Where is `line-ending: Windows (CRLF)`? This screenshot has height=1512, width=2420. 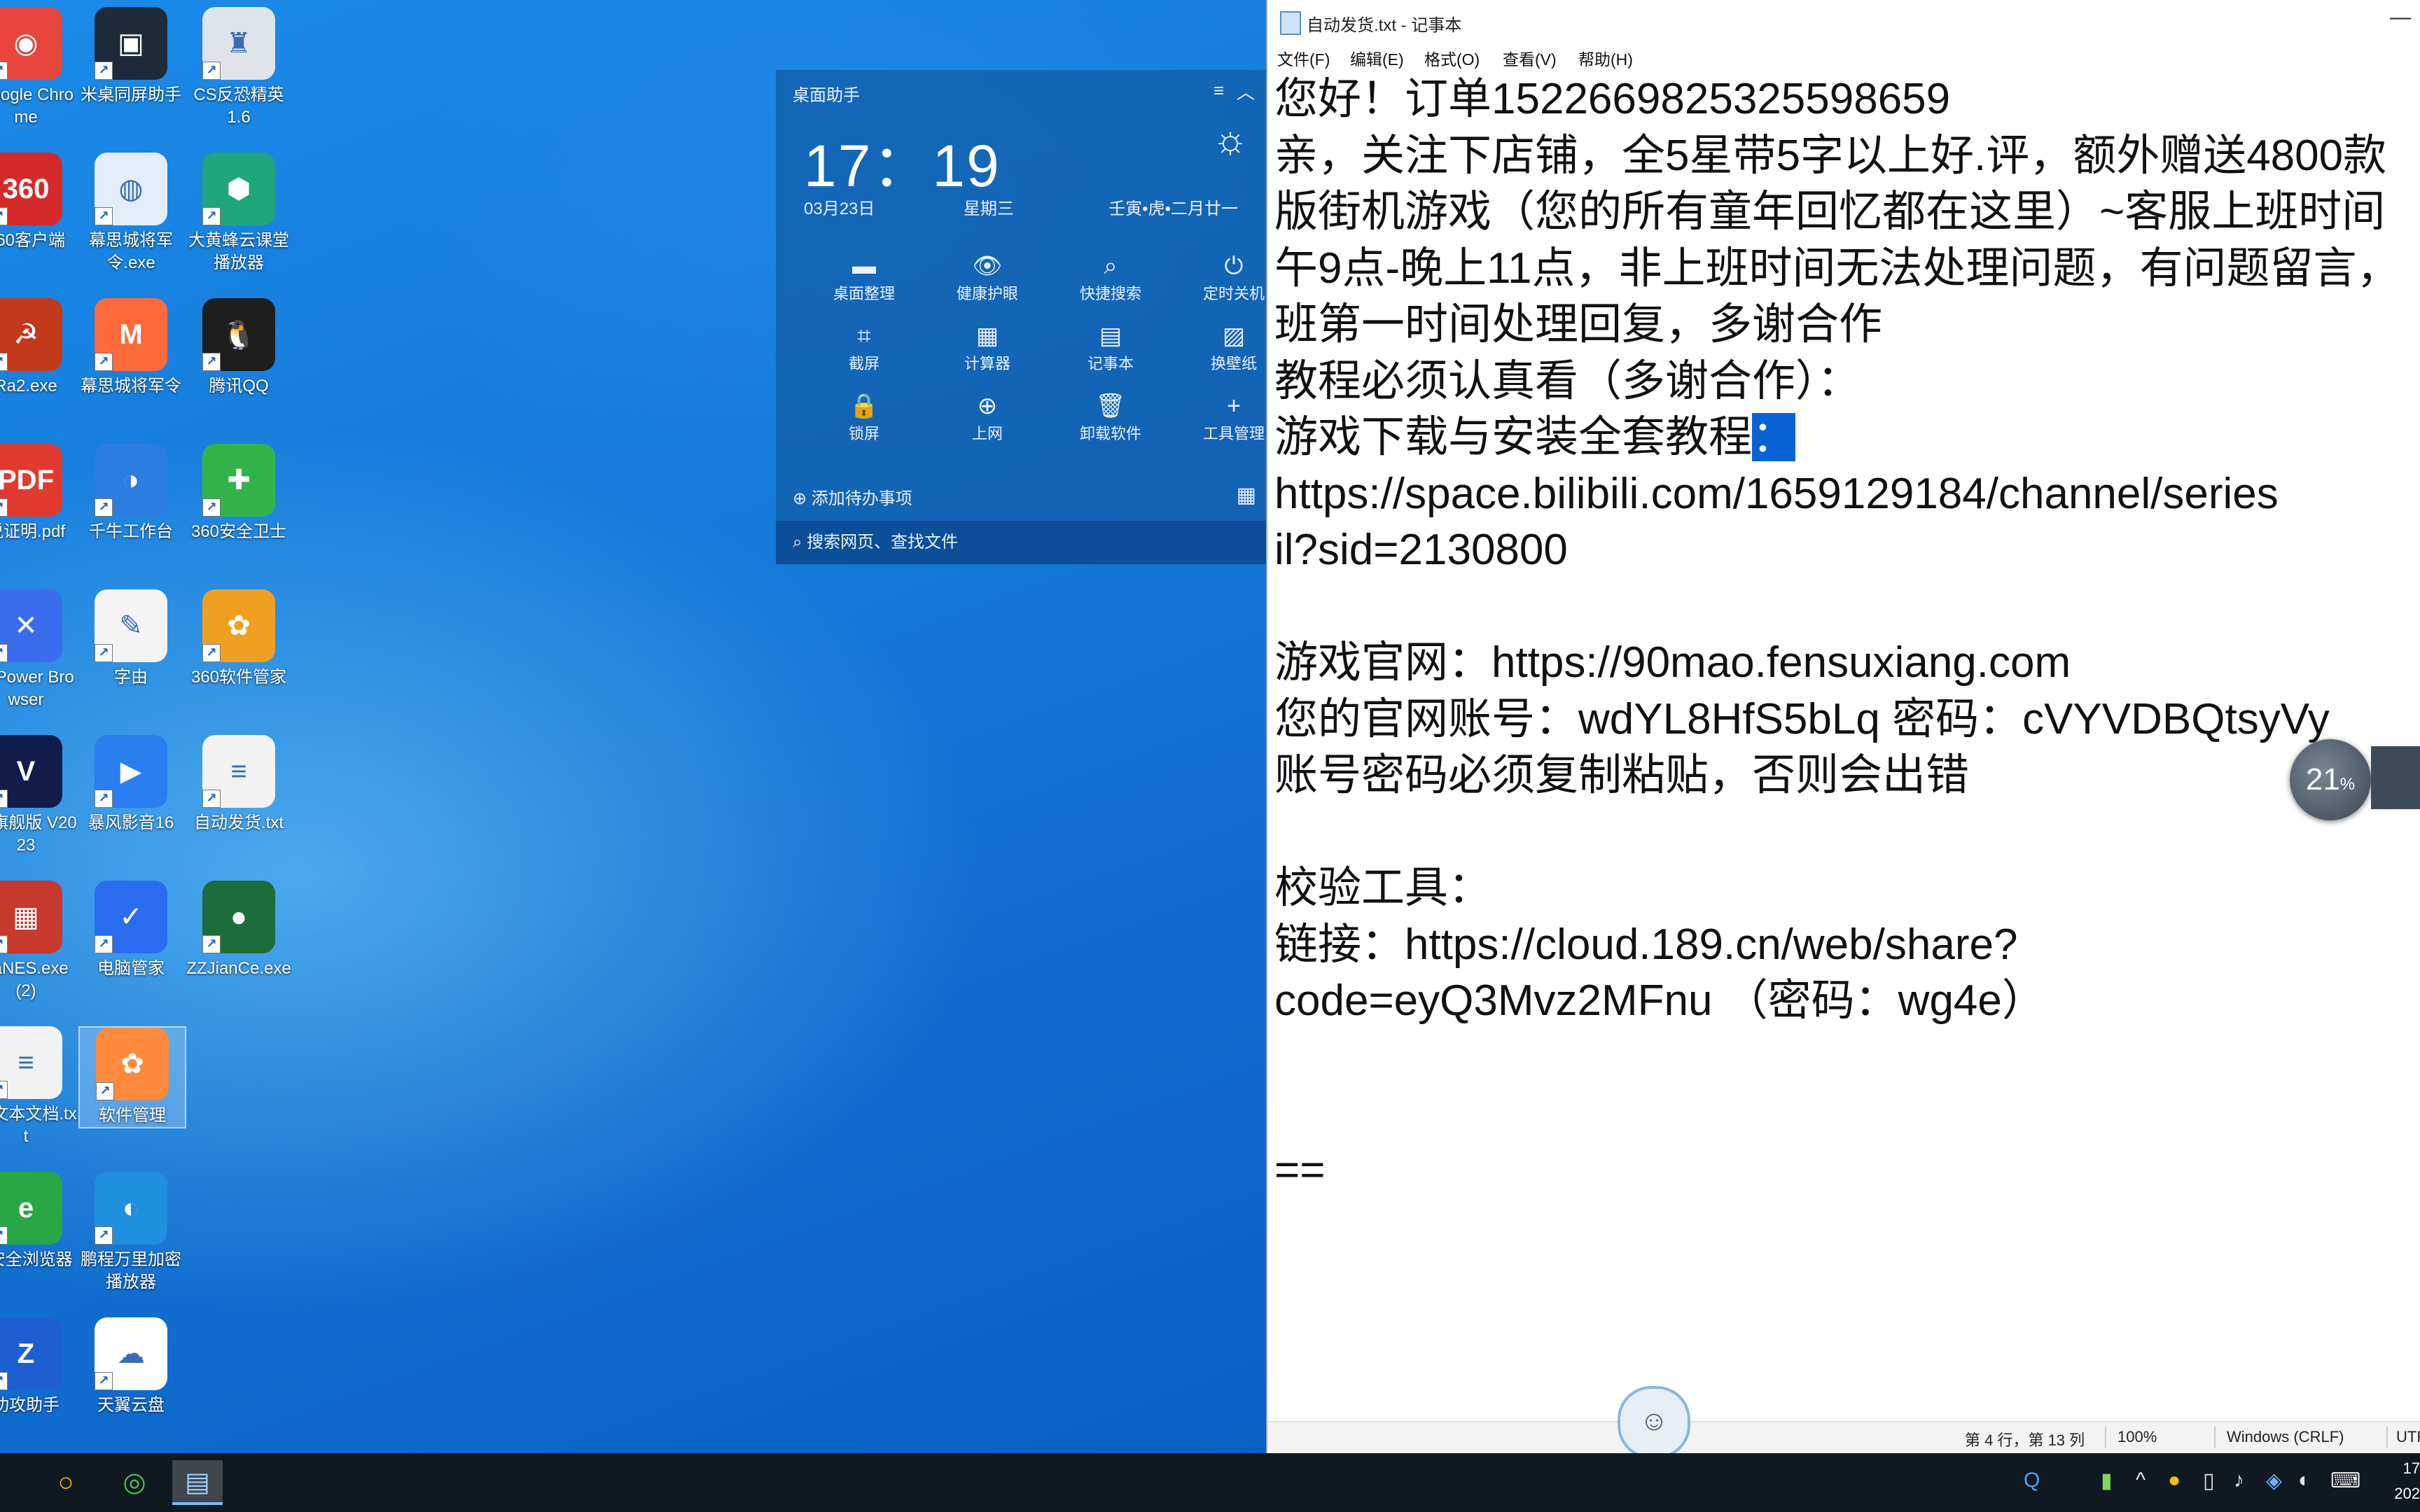
line-ending: Windows (CRLF) is located at coordinates (2285, 1437).